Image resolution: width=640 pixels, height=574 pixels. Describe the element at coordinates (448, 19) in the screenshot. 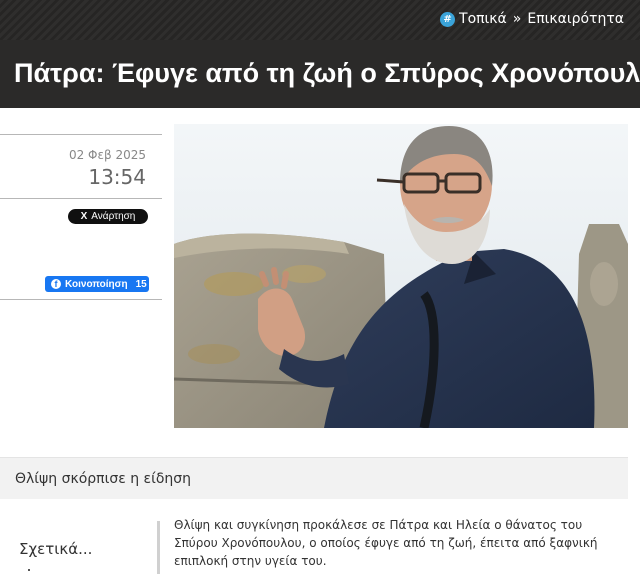

I see `hashtag-icon: #` at that location.